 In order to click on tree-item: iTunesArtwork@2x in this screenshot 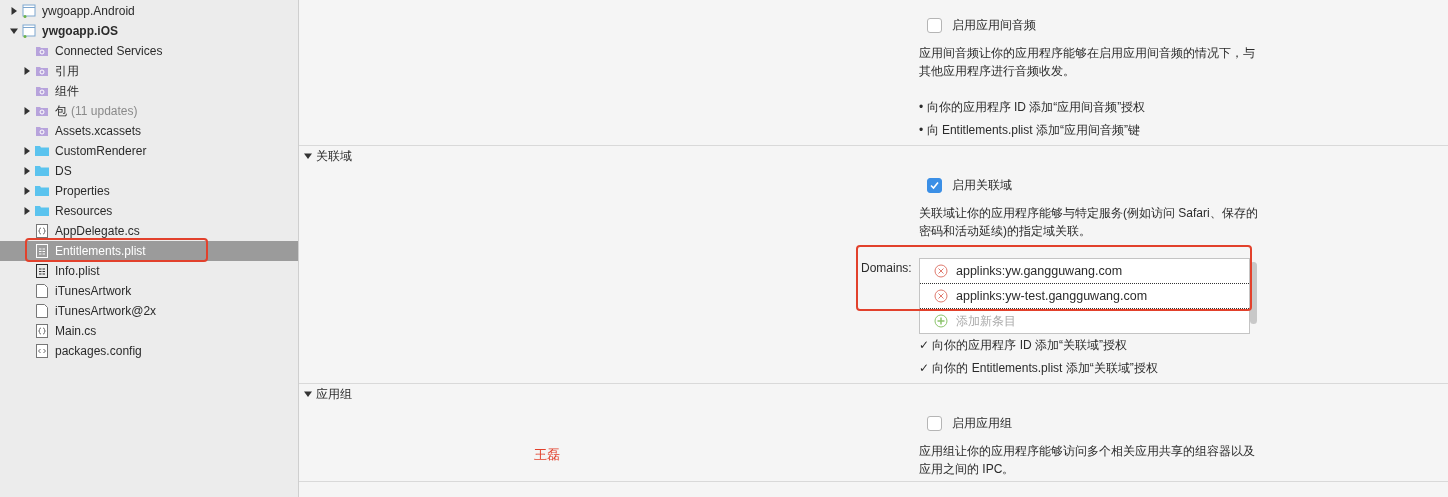, I will do `click(149, 311)`.